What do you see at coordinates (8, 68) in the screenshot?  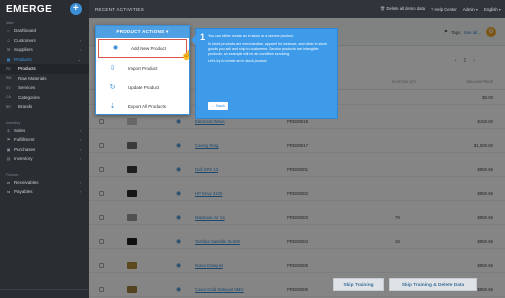 I see `subitem-abbr: PD` at bounding box center [8, 68].